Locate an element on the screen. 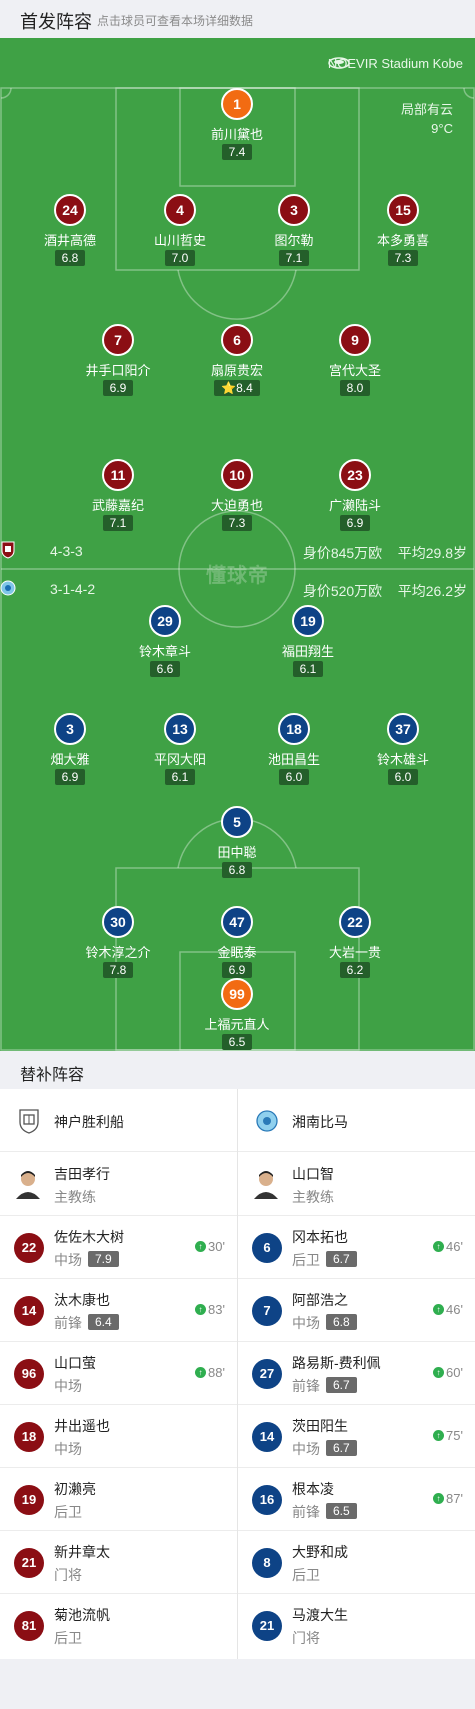 This screenshot has width=475, height=1709. sub-number: 19 is located at coordinates (29, 1500).